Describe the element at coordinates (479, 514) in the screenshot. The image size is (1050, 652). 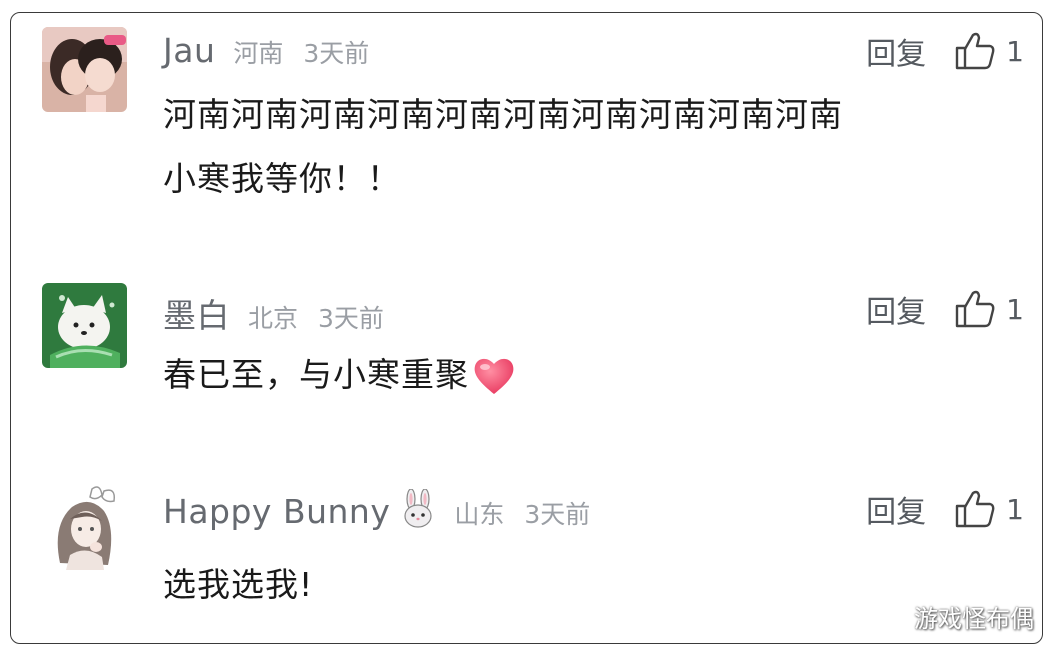
I see `region-label: 山东` at that location.